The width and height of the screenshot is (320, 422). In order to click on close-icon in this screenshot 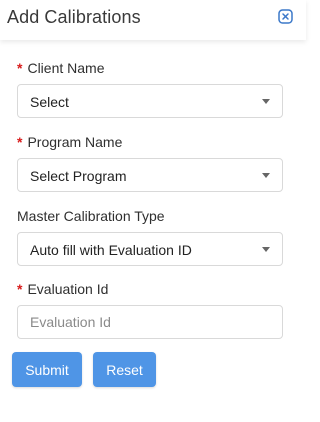, I will do `click(285, 16)`.